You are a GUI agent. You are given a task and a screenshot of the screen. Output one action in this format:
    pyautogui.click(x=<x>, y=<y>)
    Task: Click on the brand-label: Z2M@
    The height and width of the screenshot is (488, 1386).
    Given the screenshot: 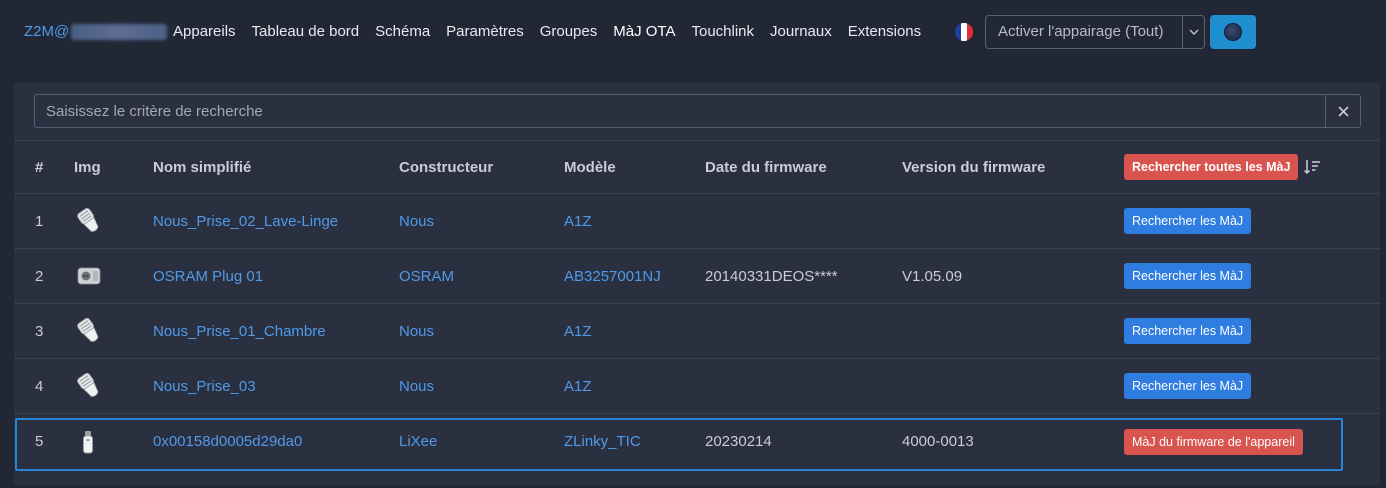 What is the action you would take?
    pyautogui.click(x=47, y=31)
    